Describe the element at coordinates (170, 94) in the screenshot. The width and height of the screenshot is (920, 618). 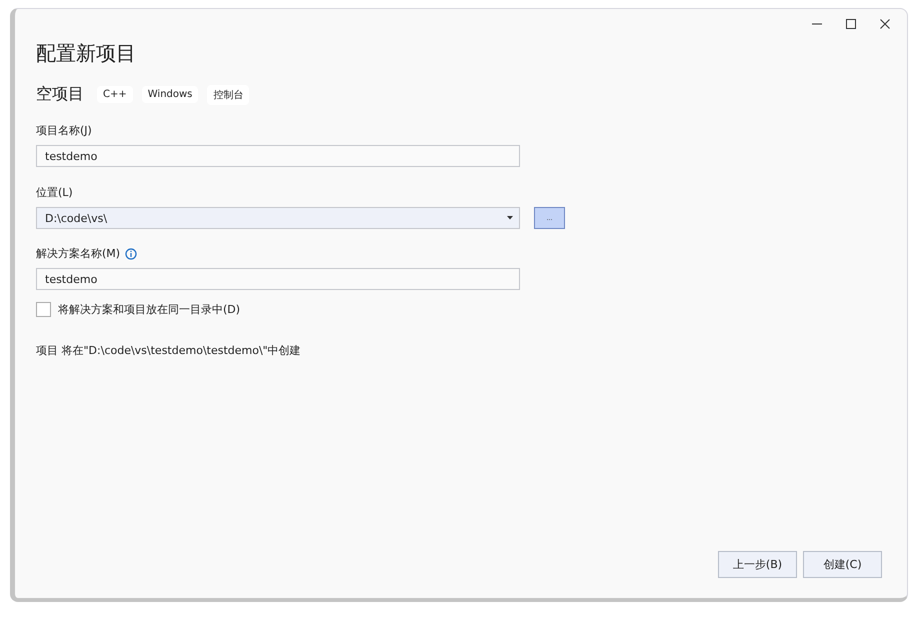
I see `template-tag: Windows` at that location.